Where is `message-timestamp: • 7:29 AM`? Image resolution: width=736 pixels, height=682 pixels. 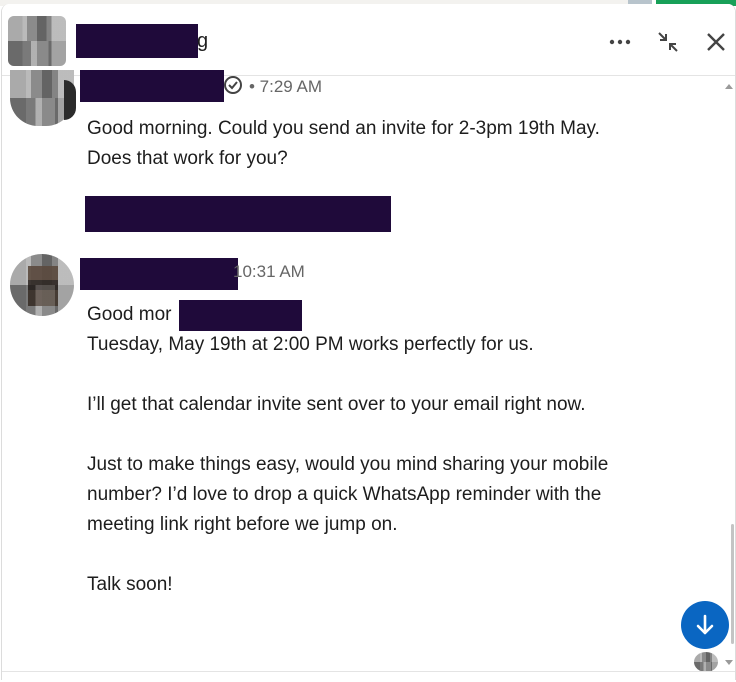 message-timestamp: • 7:29 AM is located at coordinates (286, 86).